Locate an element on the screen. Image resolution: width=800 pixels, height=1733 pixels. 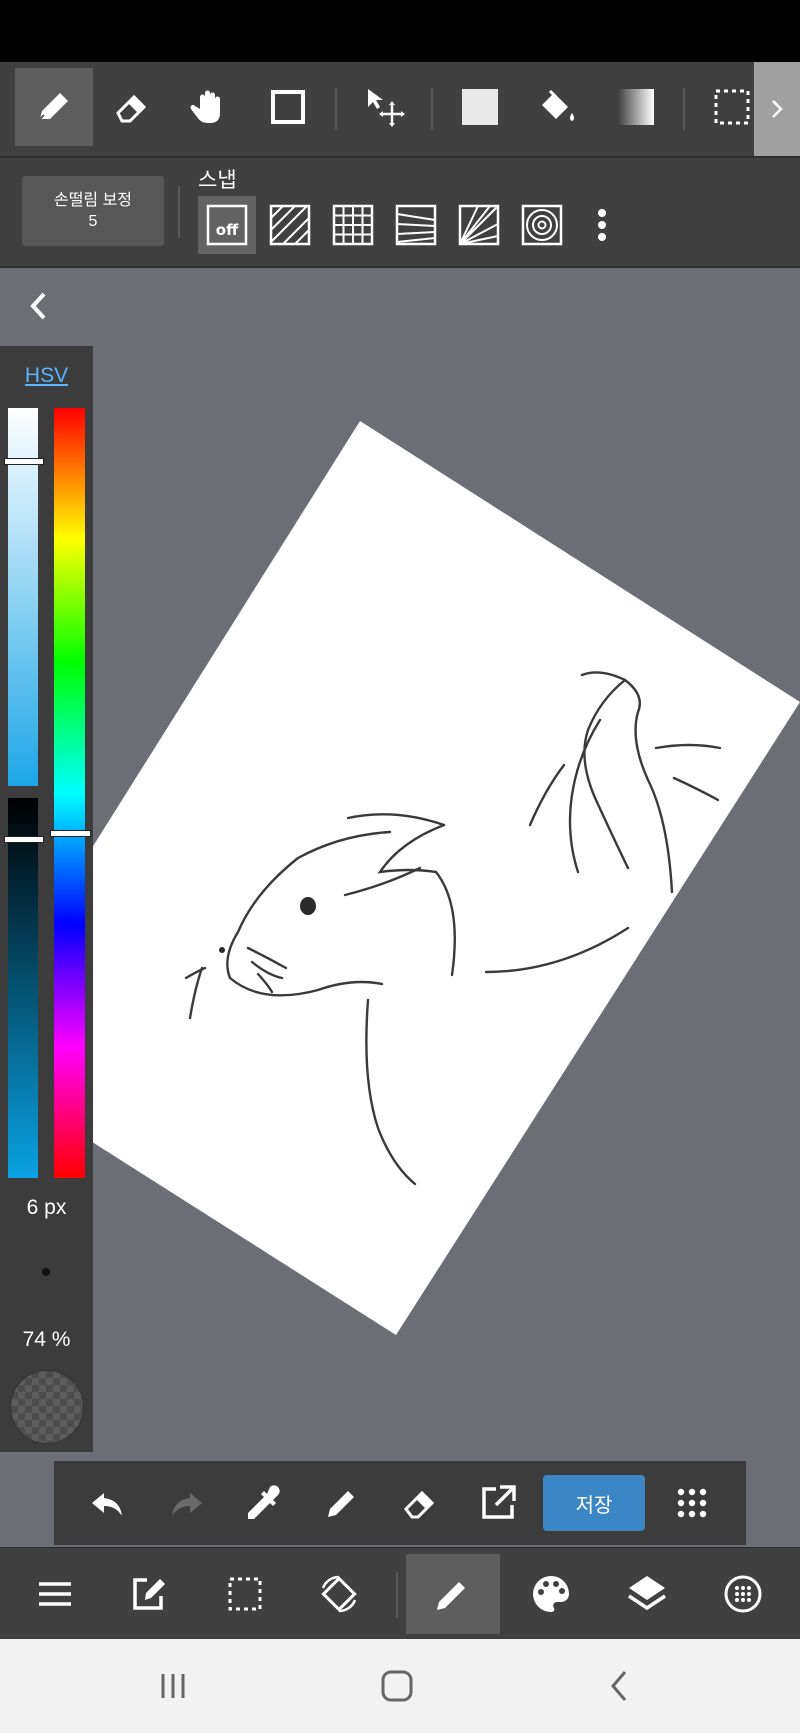
material-button is located at coordinates (743, 1594).